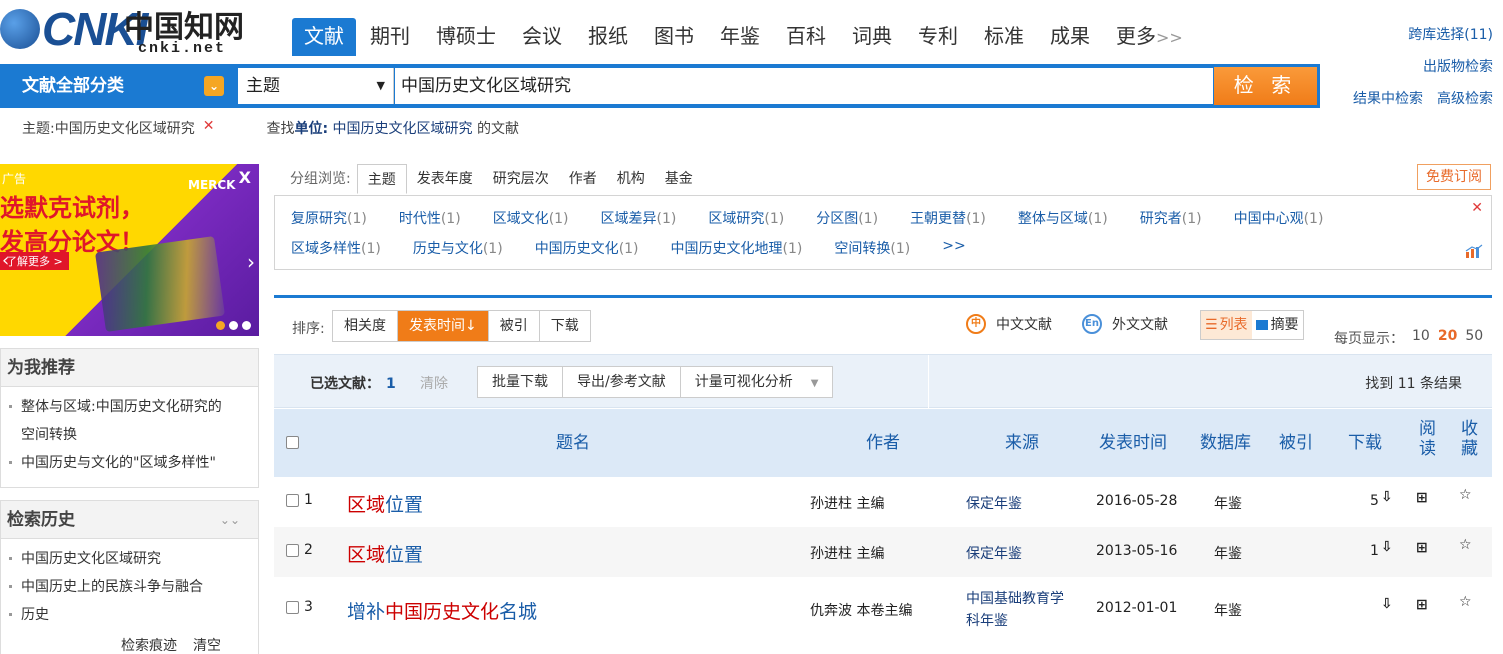  Describe the element at coordinates (746, 218) in the screenshot. I see `topic-item: 区域研究(1)` at that location.